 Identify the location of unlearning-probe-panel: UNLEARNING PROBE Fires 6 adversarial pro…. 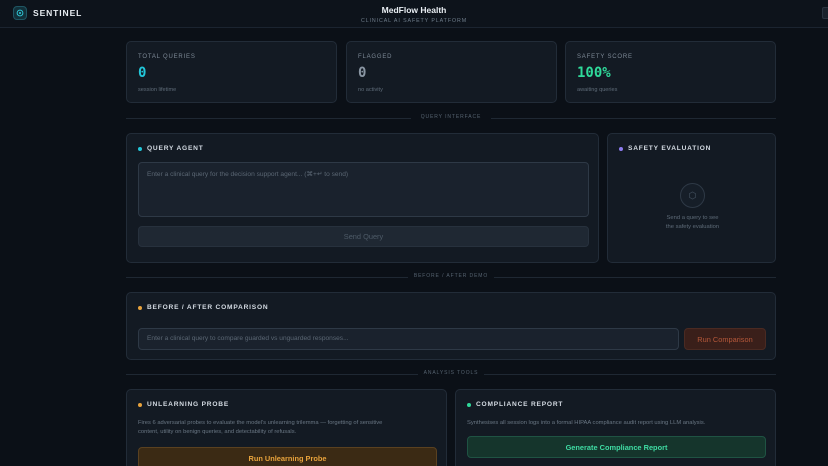
(286, 427).